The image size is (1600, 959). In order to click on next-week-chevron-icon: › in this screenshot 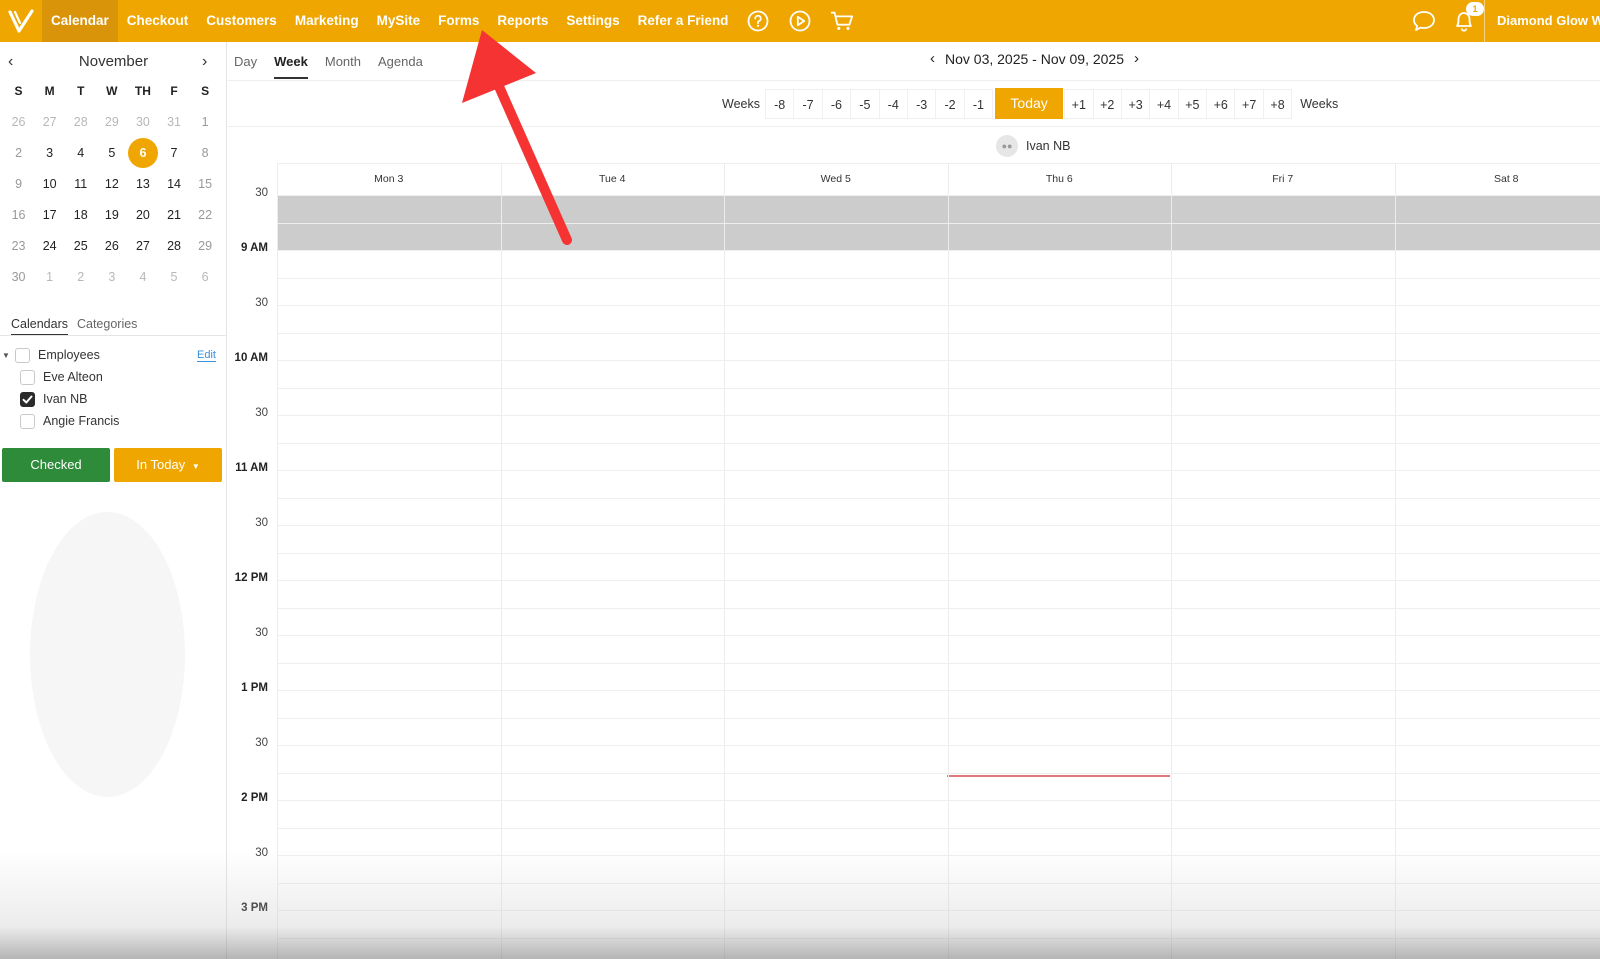, I will do `click(1136, 58)`.